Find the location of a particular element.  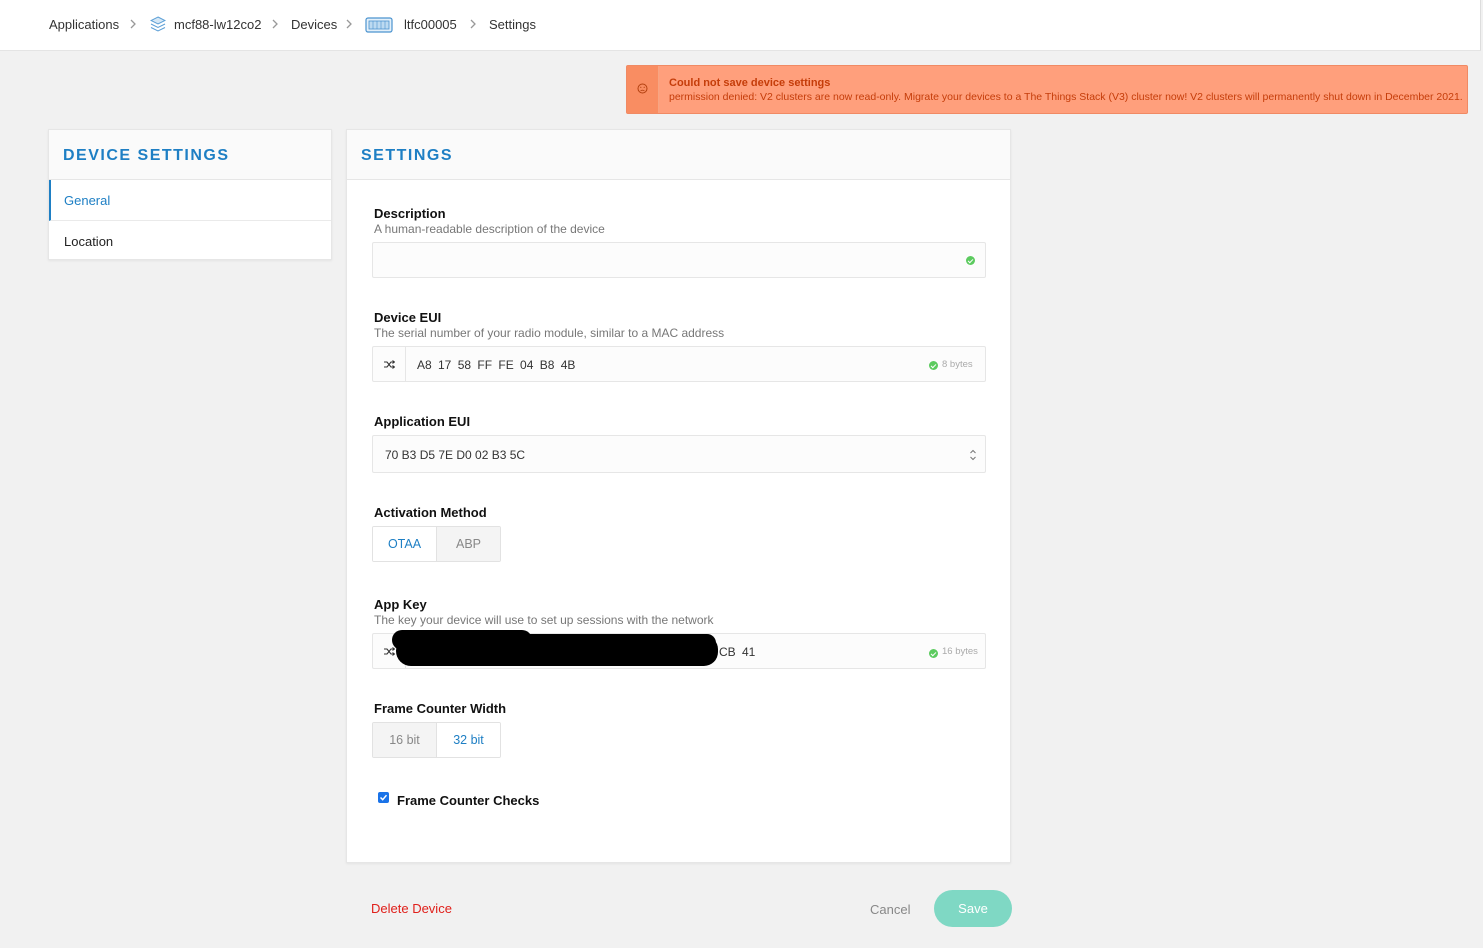

breadcrumb-device: ltfc00005 is located at coordinates (430, 24).